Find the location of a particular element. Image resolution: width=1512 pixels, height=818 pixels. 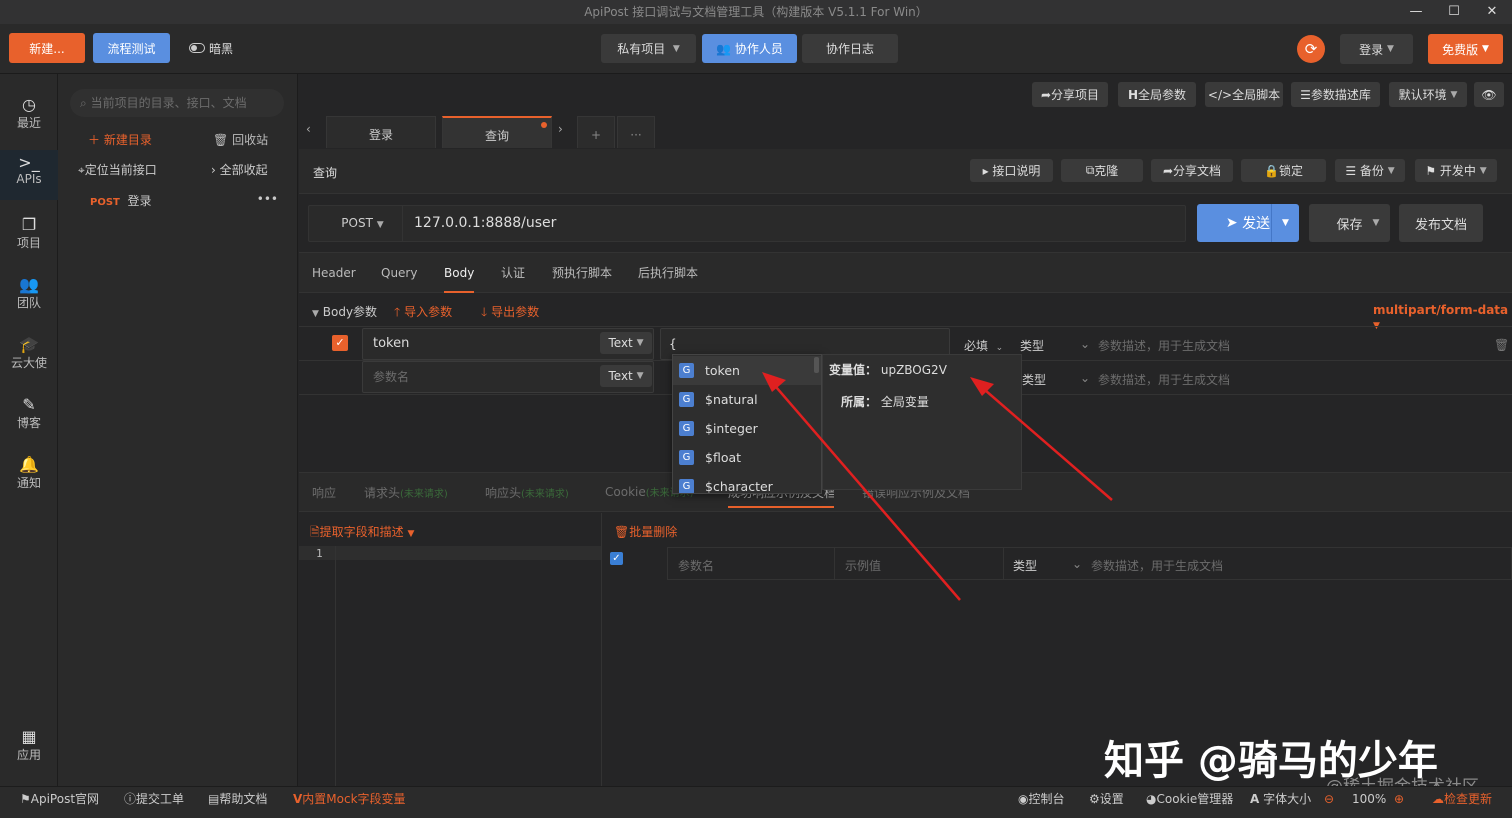

check-update-button: ☁检查更新 is located at coordinates (1462, 802).